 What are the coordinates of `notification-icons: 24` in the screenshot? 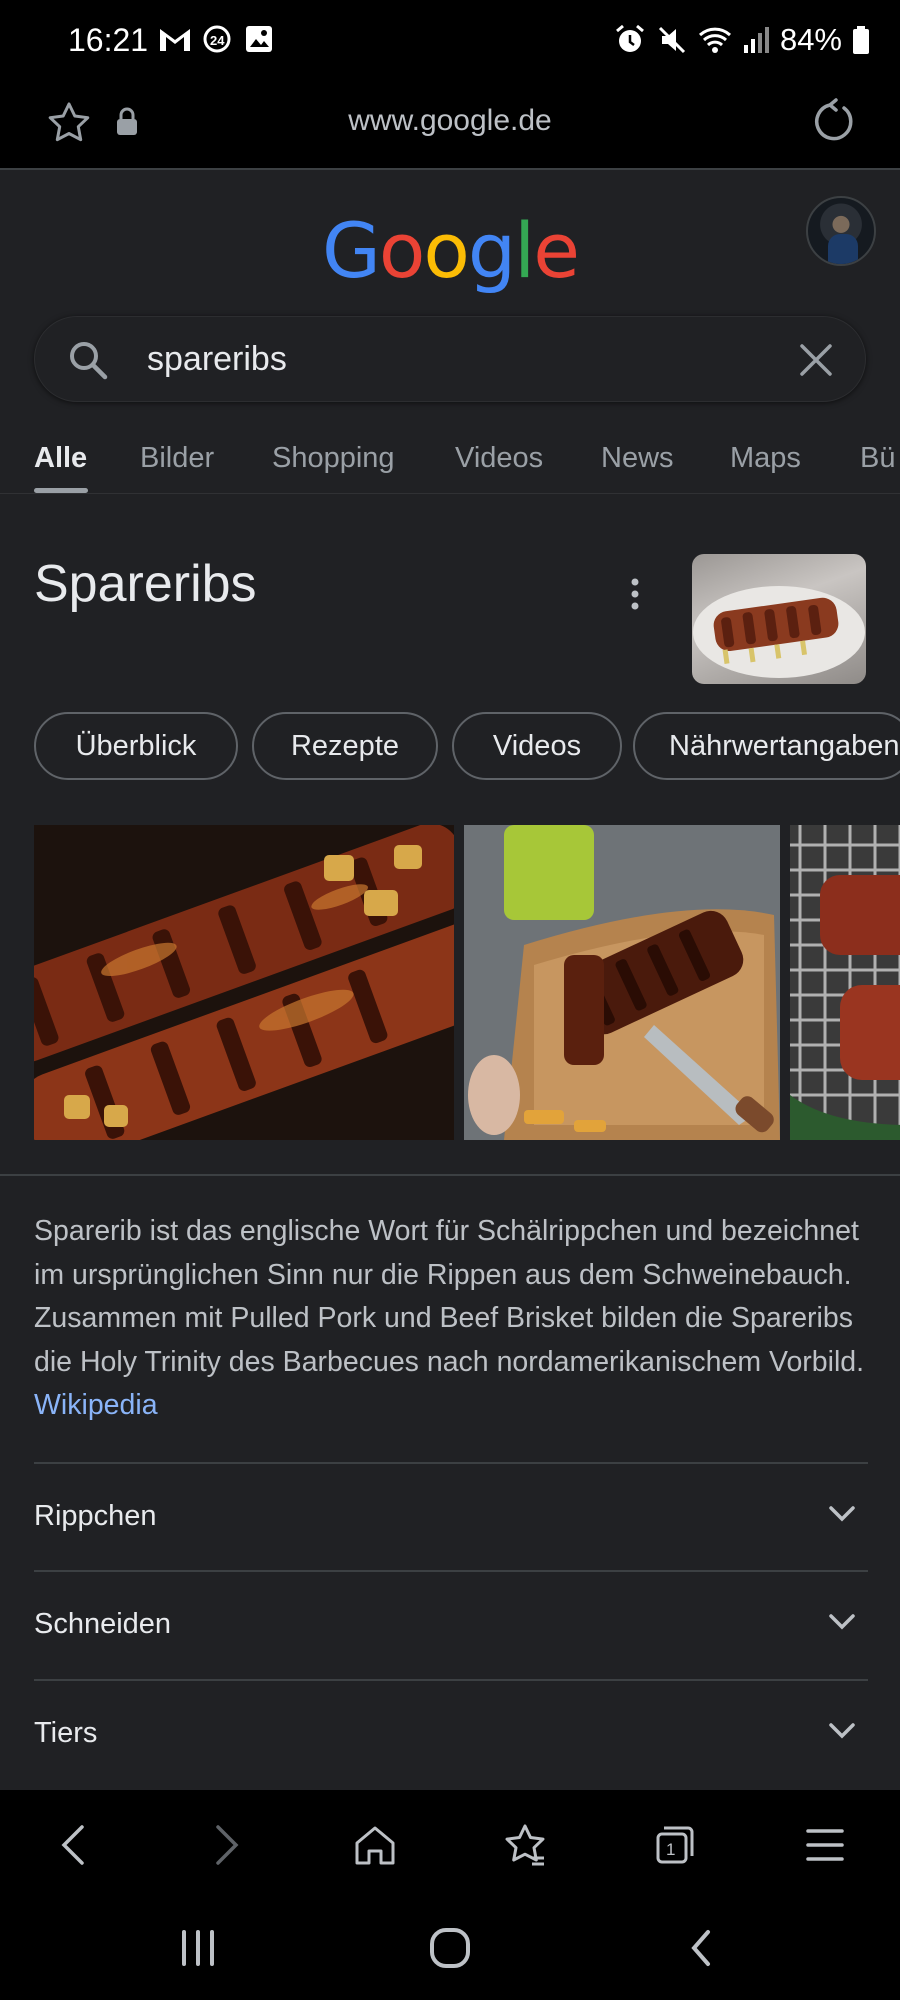 It's located at (216, 39).